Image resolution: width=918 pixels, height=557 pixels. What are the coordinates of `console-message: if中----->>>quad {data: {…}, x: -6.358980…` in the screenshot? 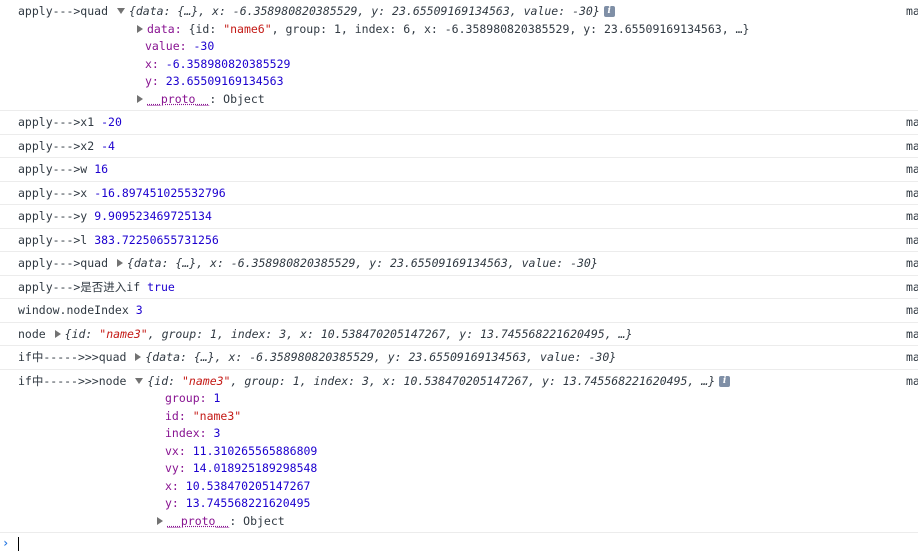 It's located at (459, 358).